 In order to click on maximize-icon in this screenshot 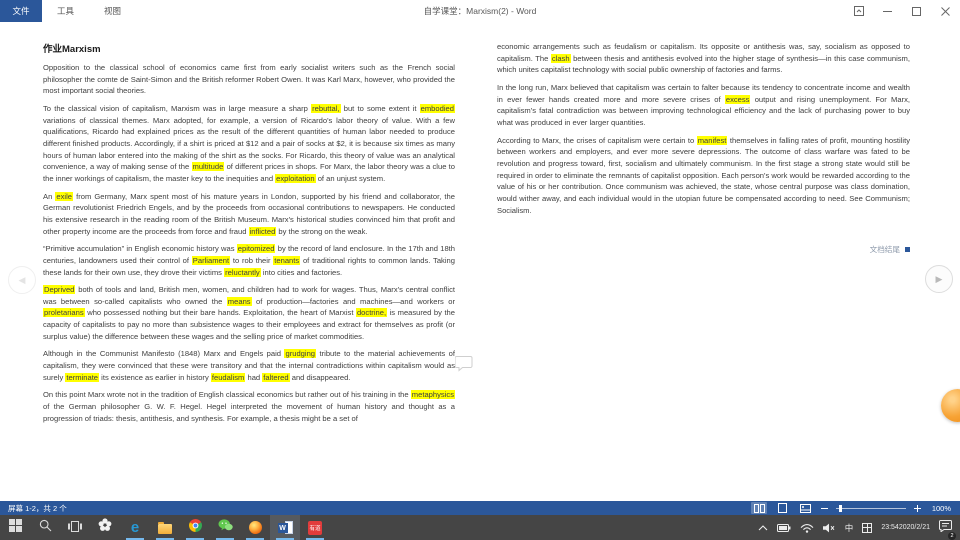, I will do `click(916, 11)`.